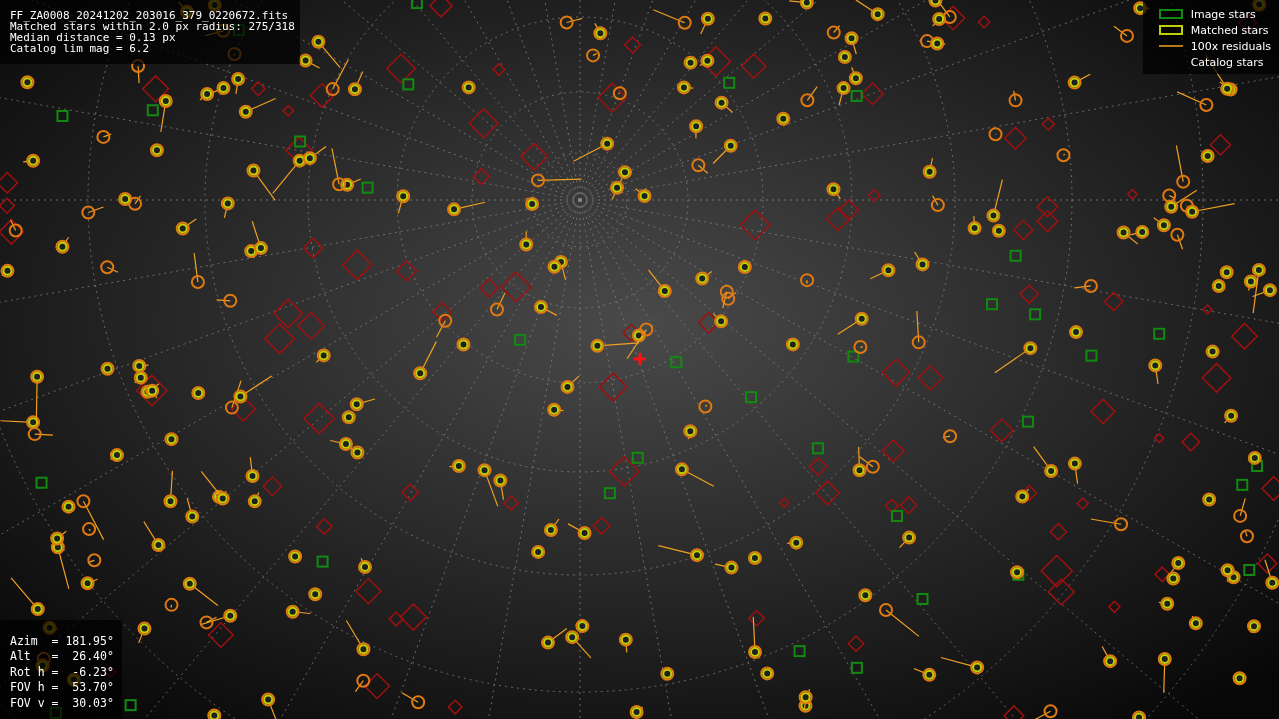 This screenshot has width=1279, height=719. What do you see at coordinates (93, 37) in the screenshot?
I see `info-line: Median distance = 0.13 px` at bounding box center [93, 37].